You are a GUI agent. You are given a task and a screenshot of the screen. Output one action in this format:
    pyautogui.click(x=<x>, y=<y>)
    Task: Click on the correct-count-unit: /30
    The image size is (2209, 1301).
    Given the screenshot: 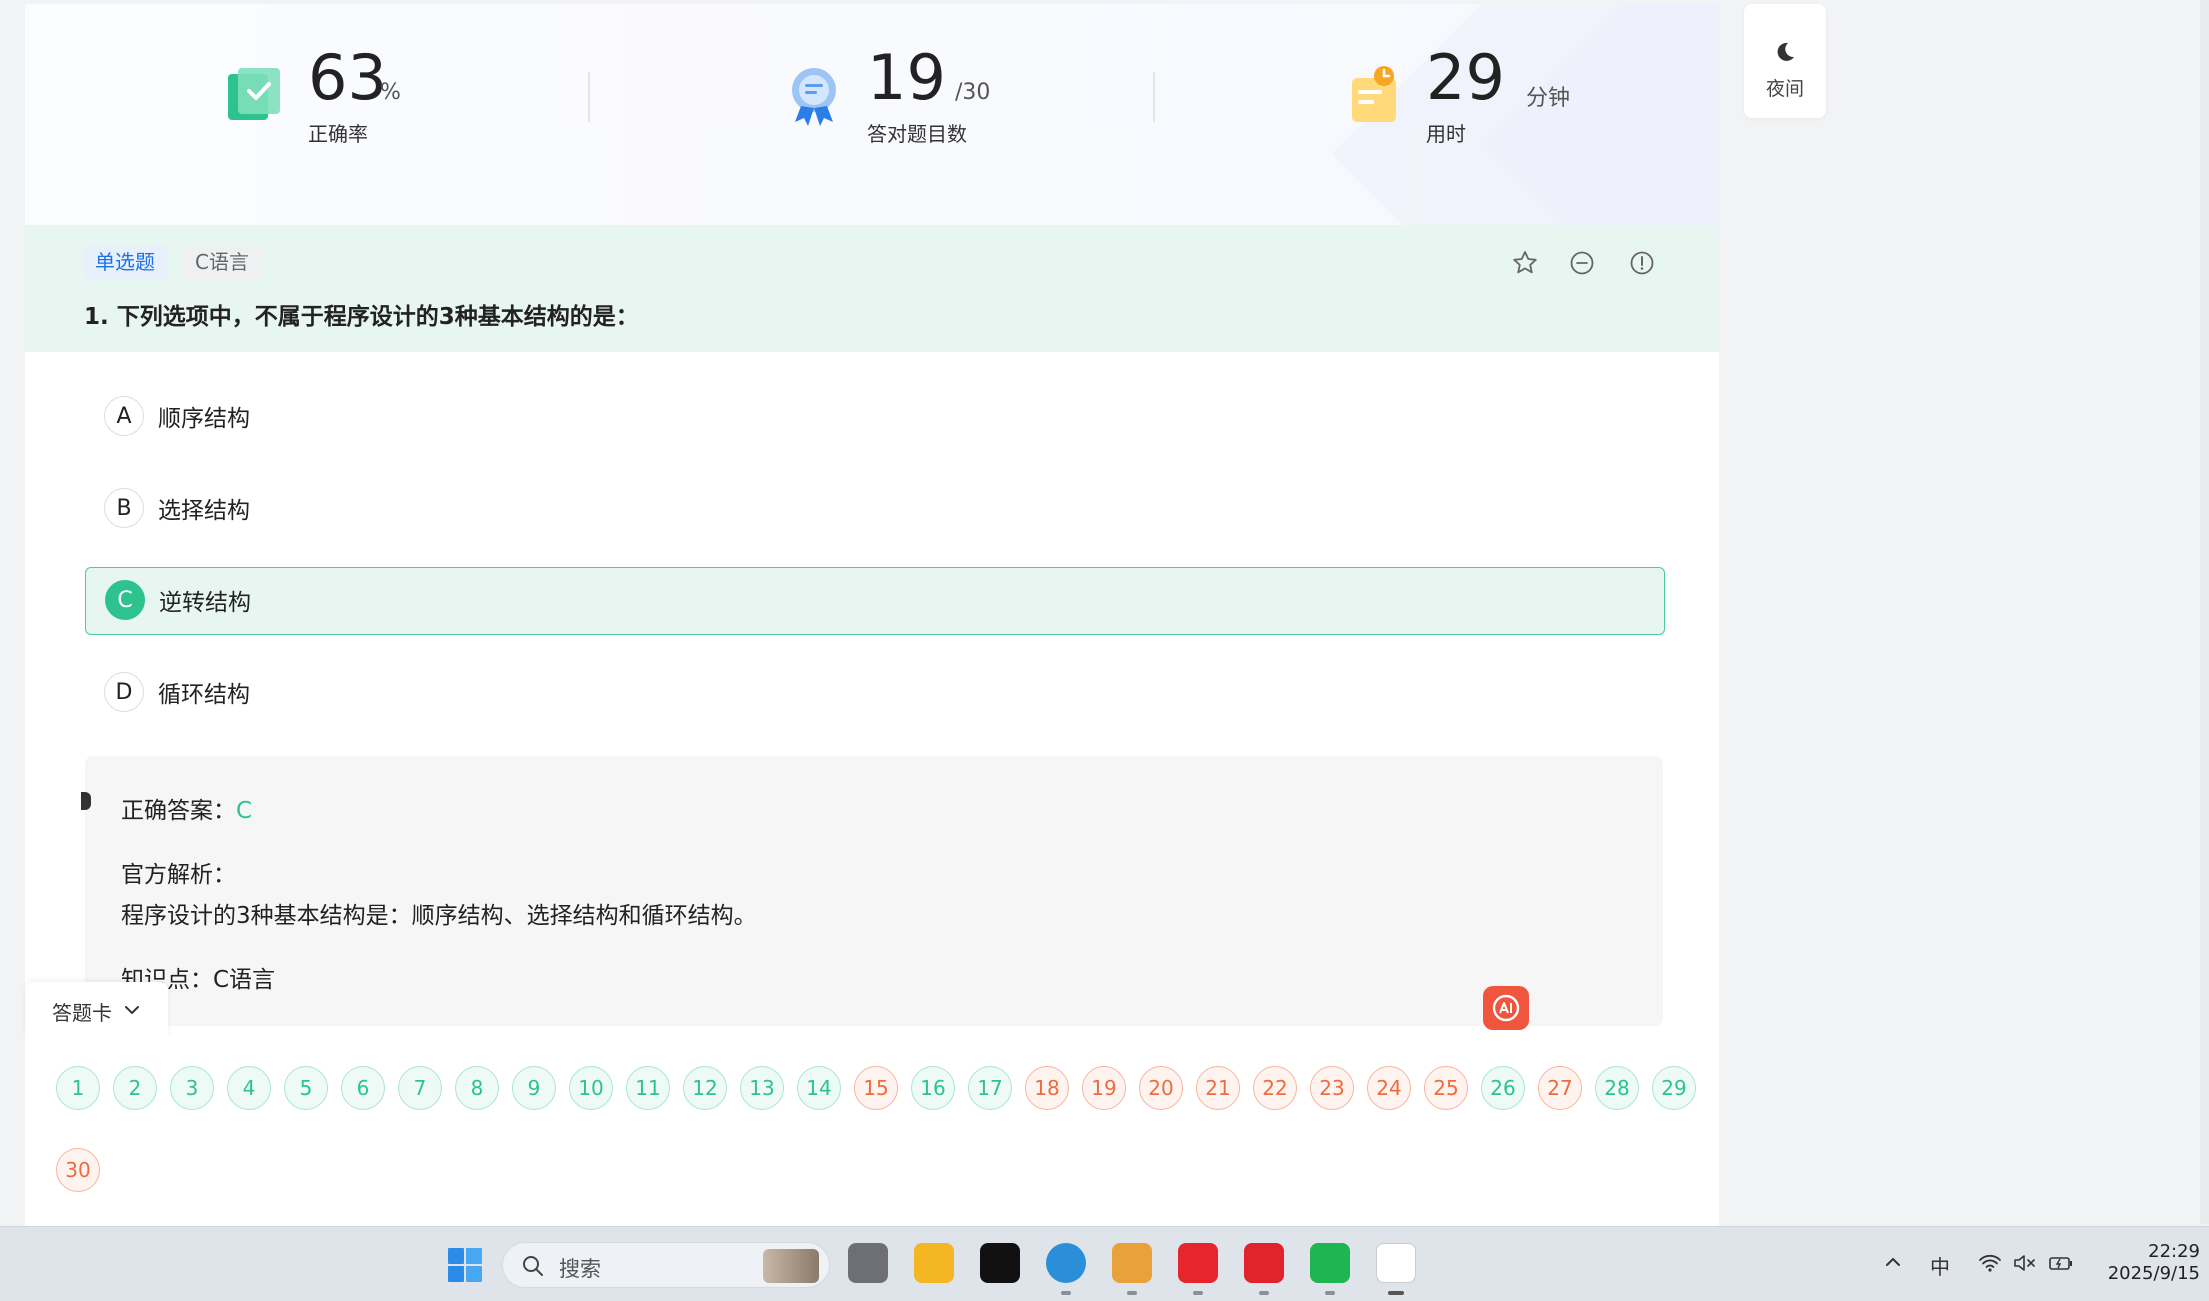 What is the action you would take?
    pyautogui.click(x=973, y=92)
    